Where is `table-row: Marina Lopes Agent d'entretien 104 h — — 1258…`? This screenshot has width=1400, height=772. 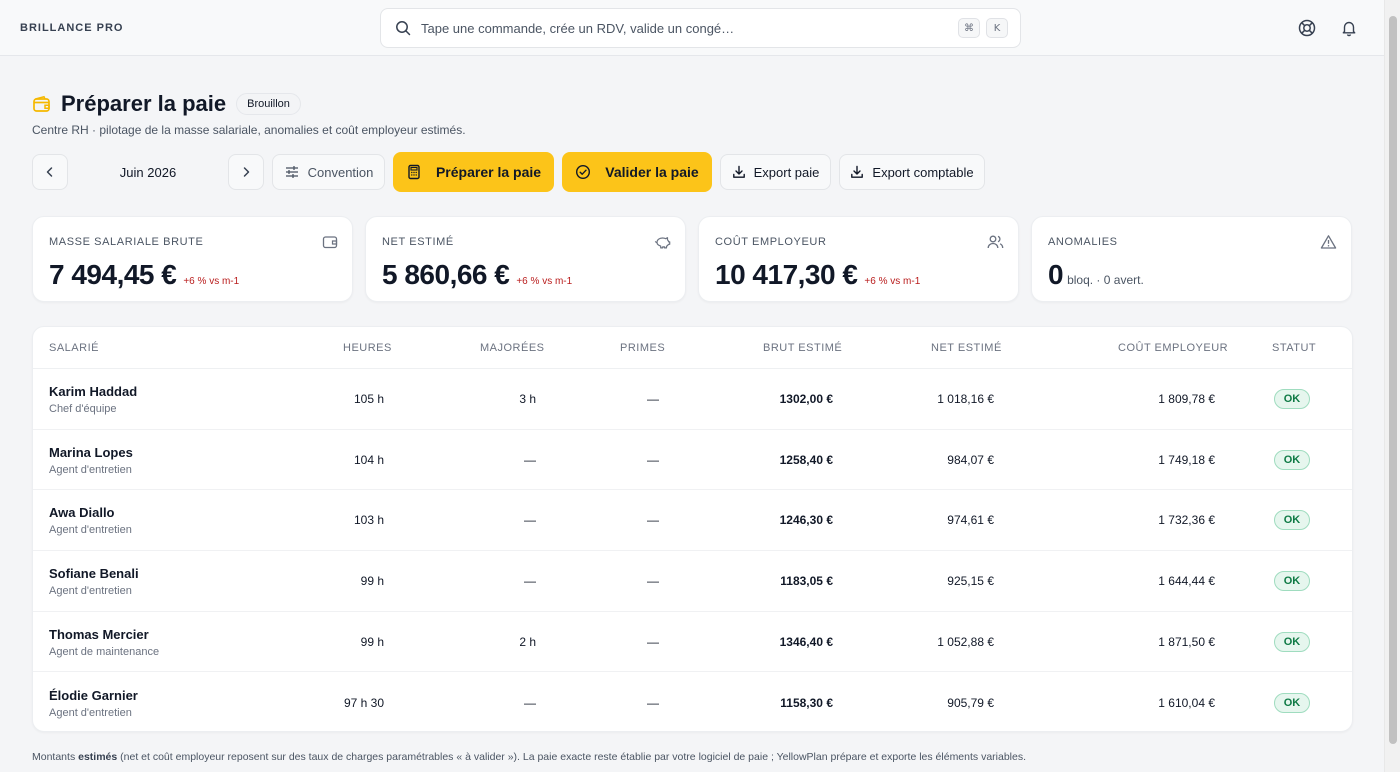
table-row: Marina Lopes Agent d'entretien 104 h — — 1258… is located at coordinates (692, 460).